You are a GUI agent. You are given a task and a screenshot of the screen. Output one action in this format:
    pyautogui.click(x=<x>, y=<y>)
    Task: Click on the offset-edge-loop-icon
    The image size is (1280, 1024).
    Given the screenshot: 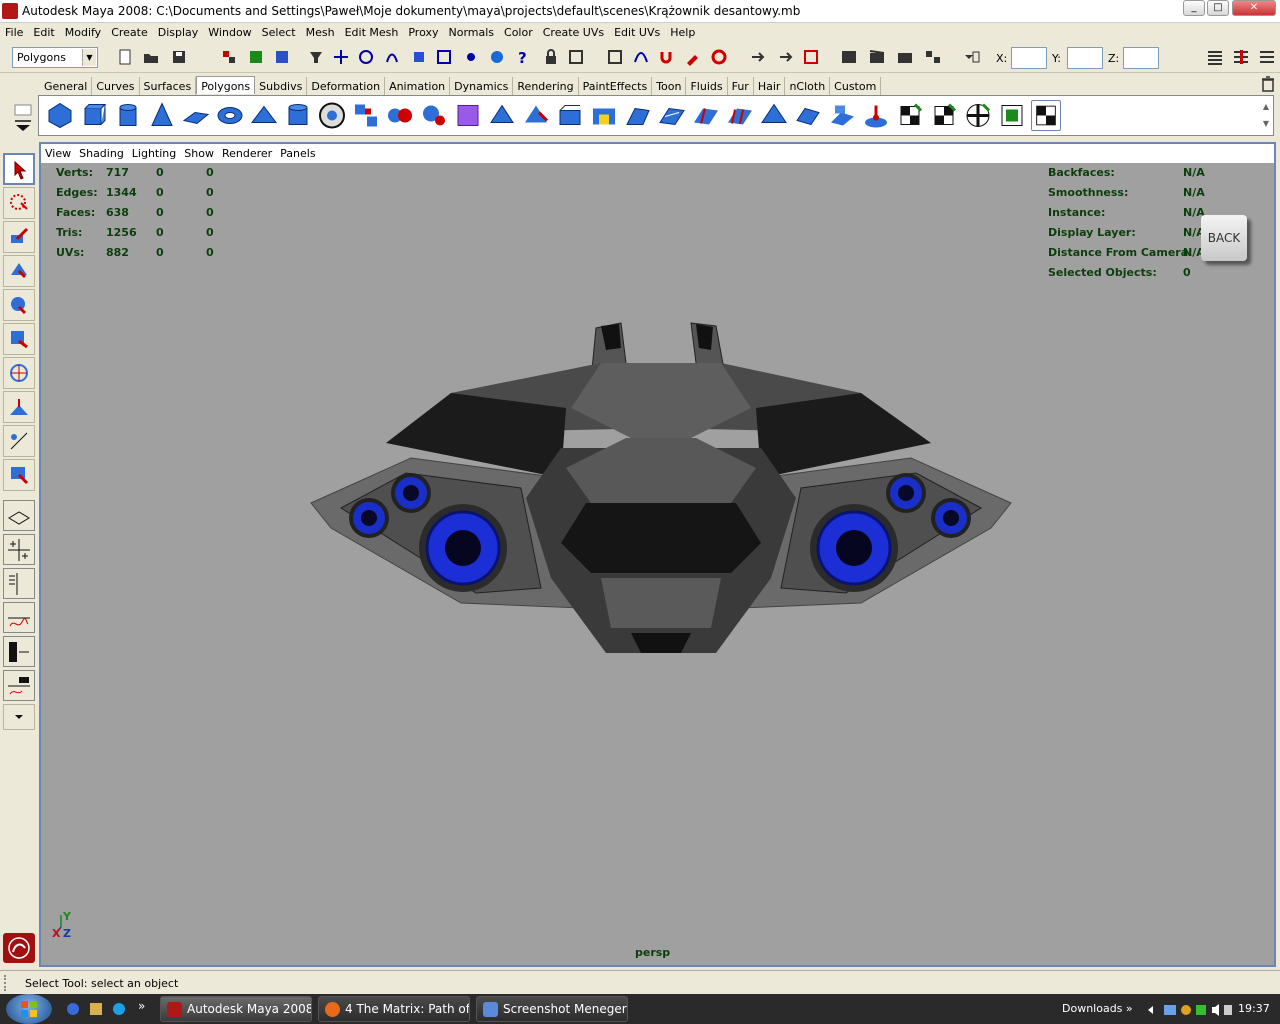 What is the action you would take?
    pyautogui.click(x=740, y=115)
    